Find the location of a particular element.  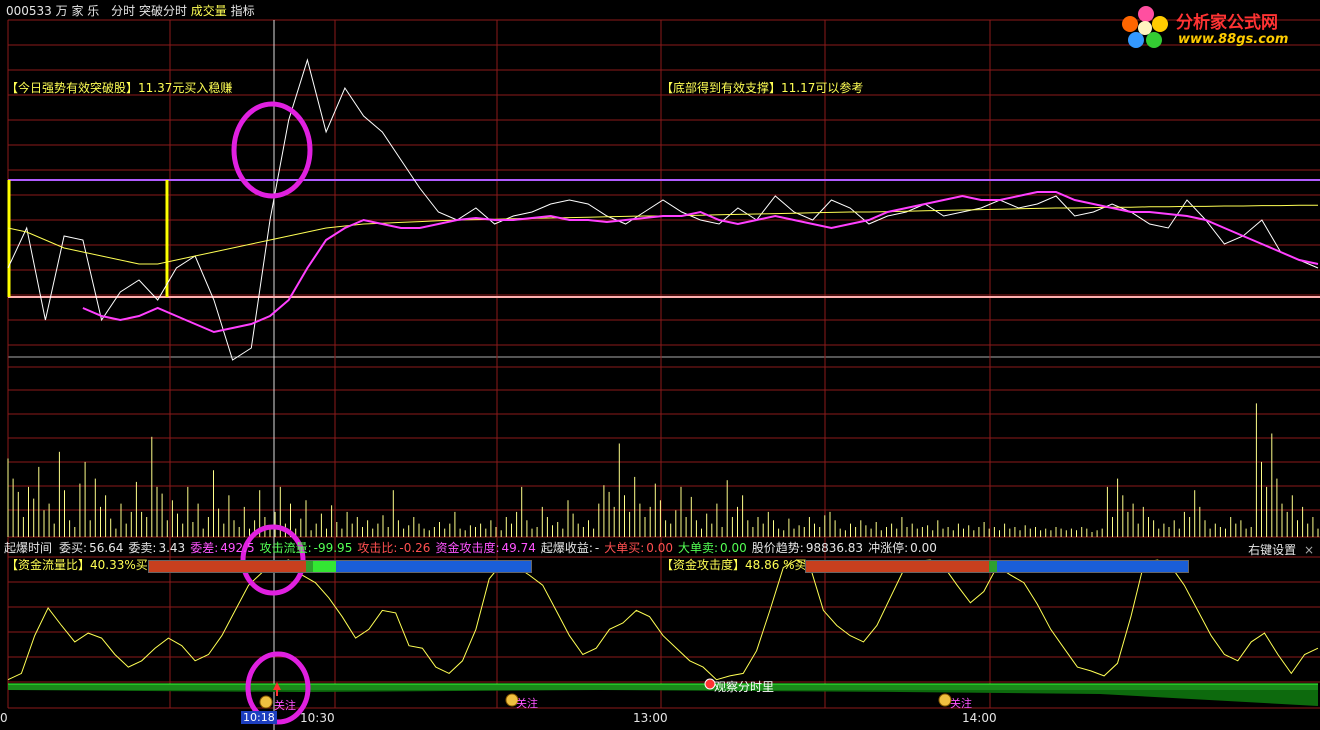

close-icon: × is located at coordinates (1309, 550).